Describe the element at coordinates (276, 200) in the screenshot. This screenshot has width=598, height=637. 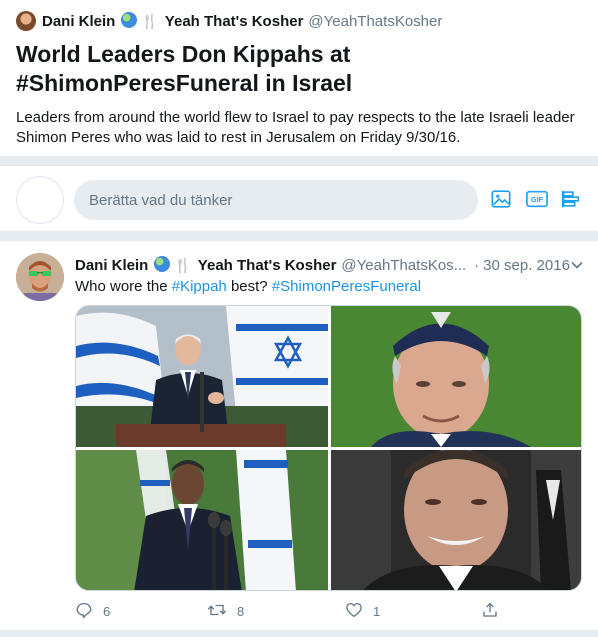
I see `compose-input` at that location.